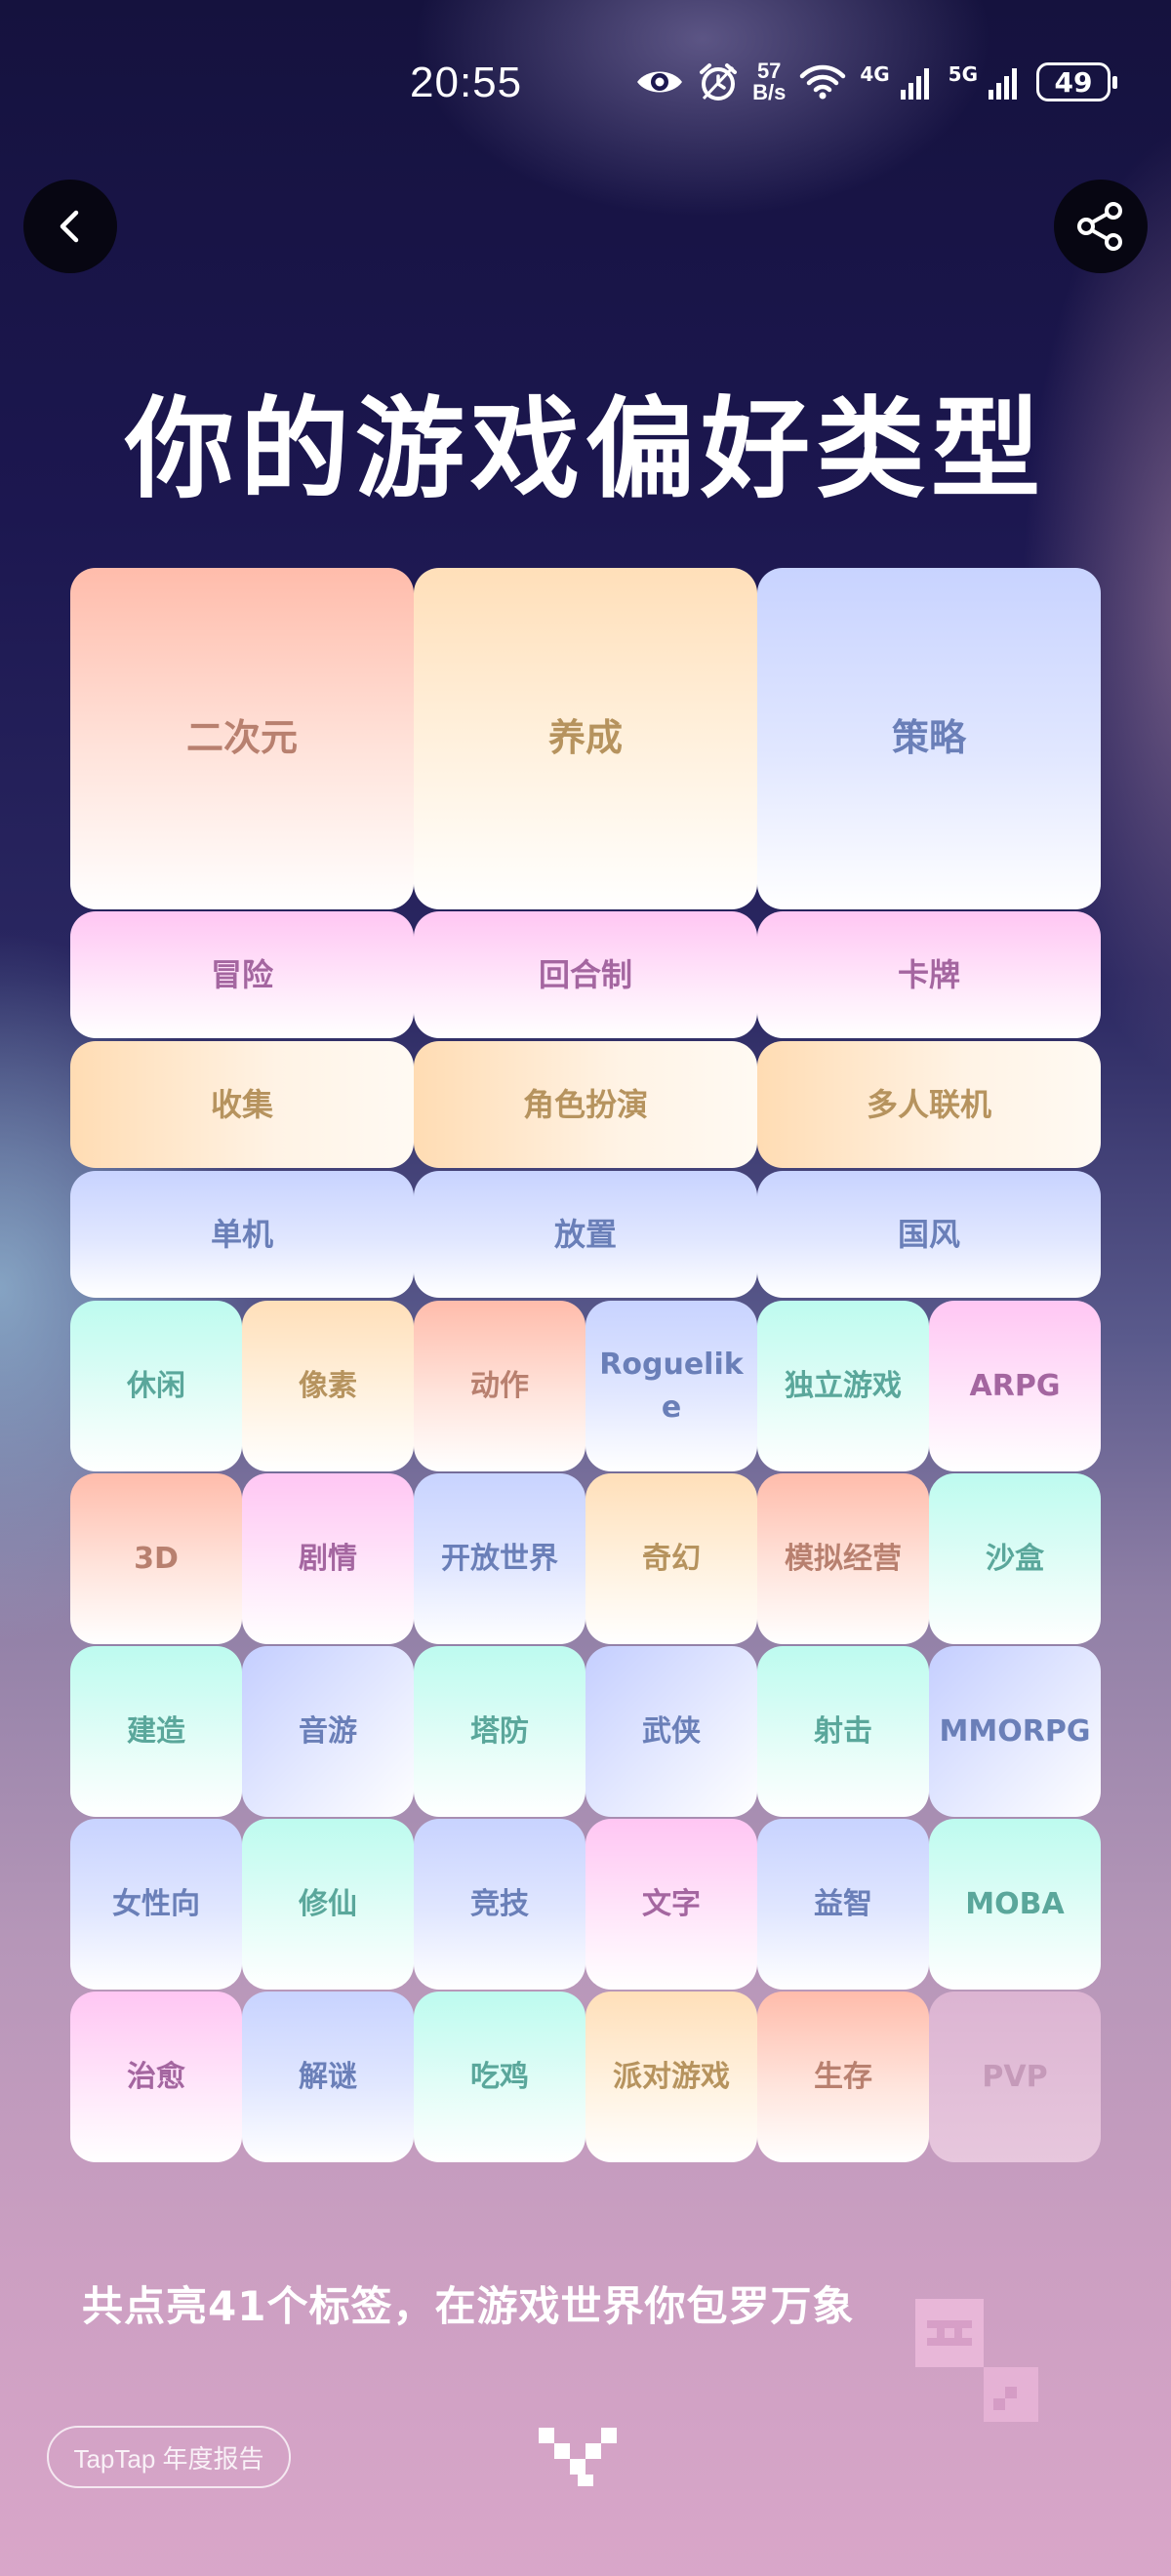 This screenshot has width=1171, height=2576. Describe the element at coordinates (585, 88) in the screenshot. I see `status-bar: 20:55 57 B/s 4G 5G 49` at that location.